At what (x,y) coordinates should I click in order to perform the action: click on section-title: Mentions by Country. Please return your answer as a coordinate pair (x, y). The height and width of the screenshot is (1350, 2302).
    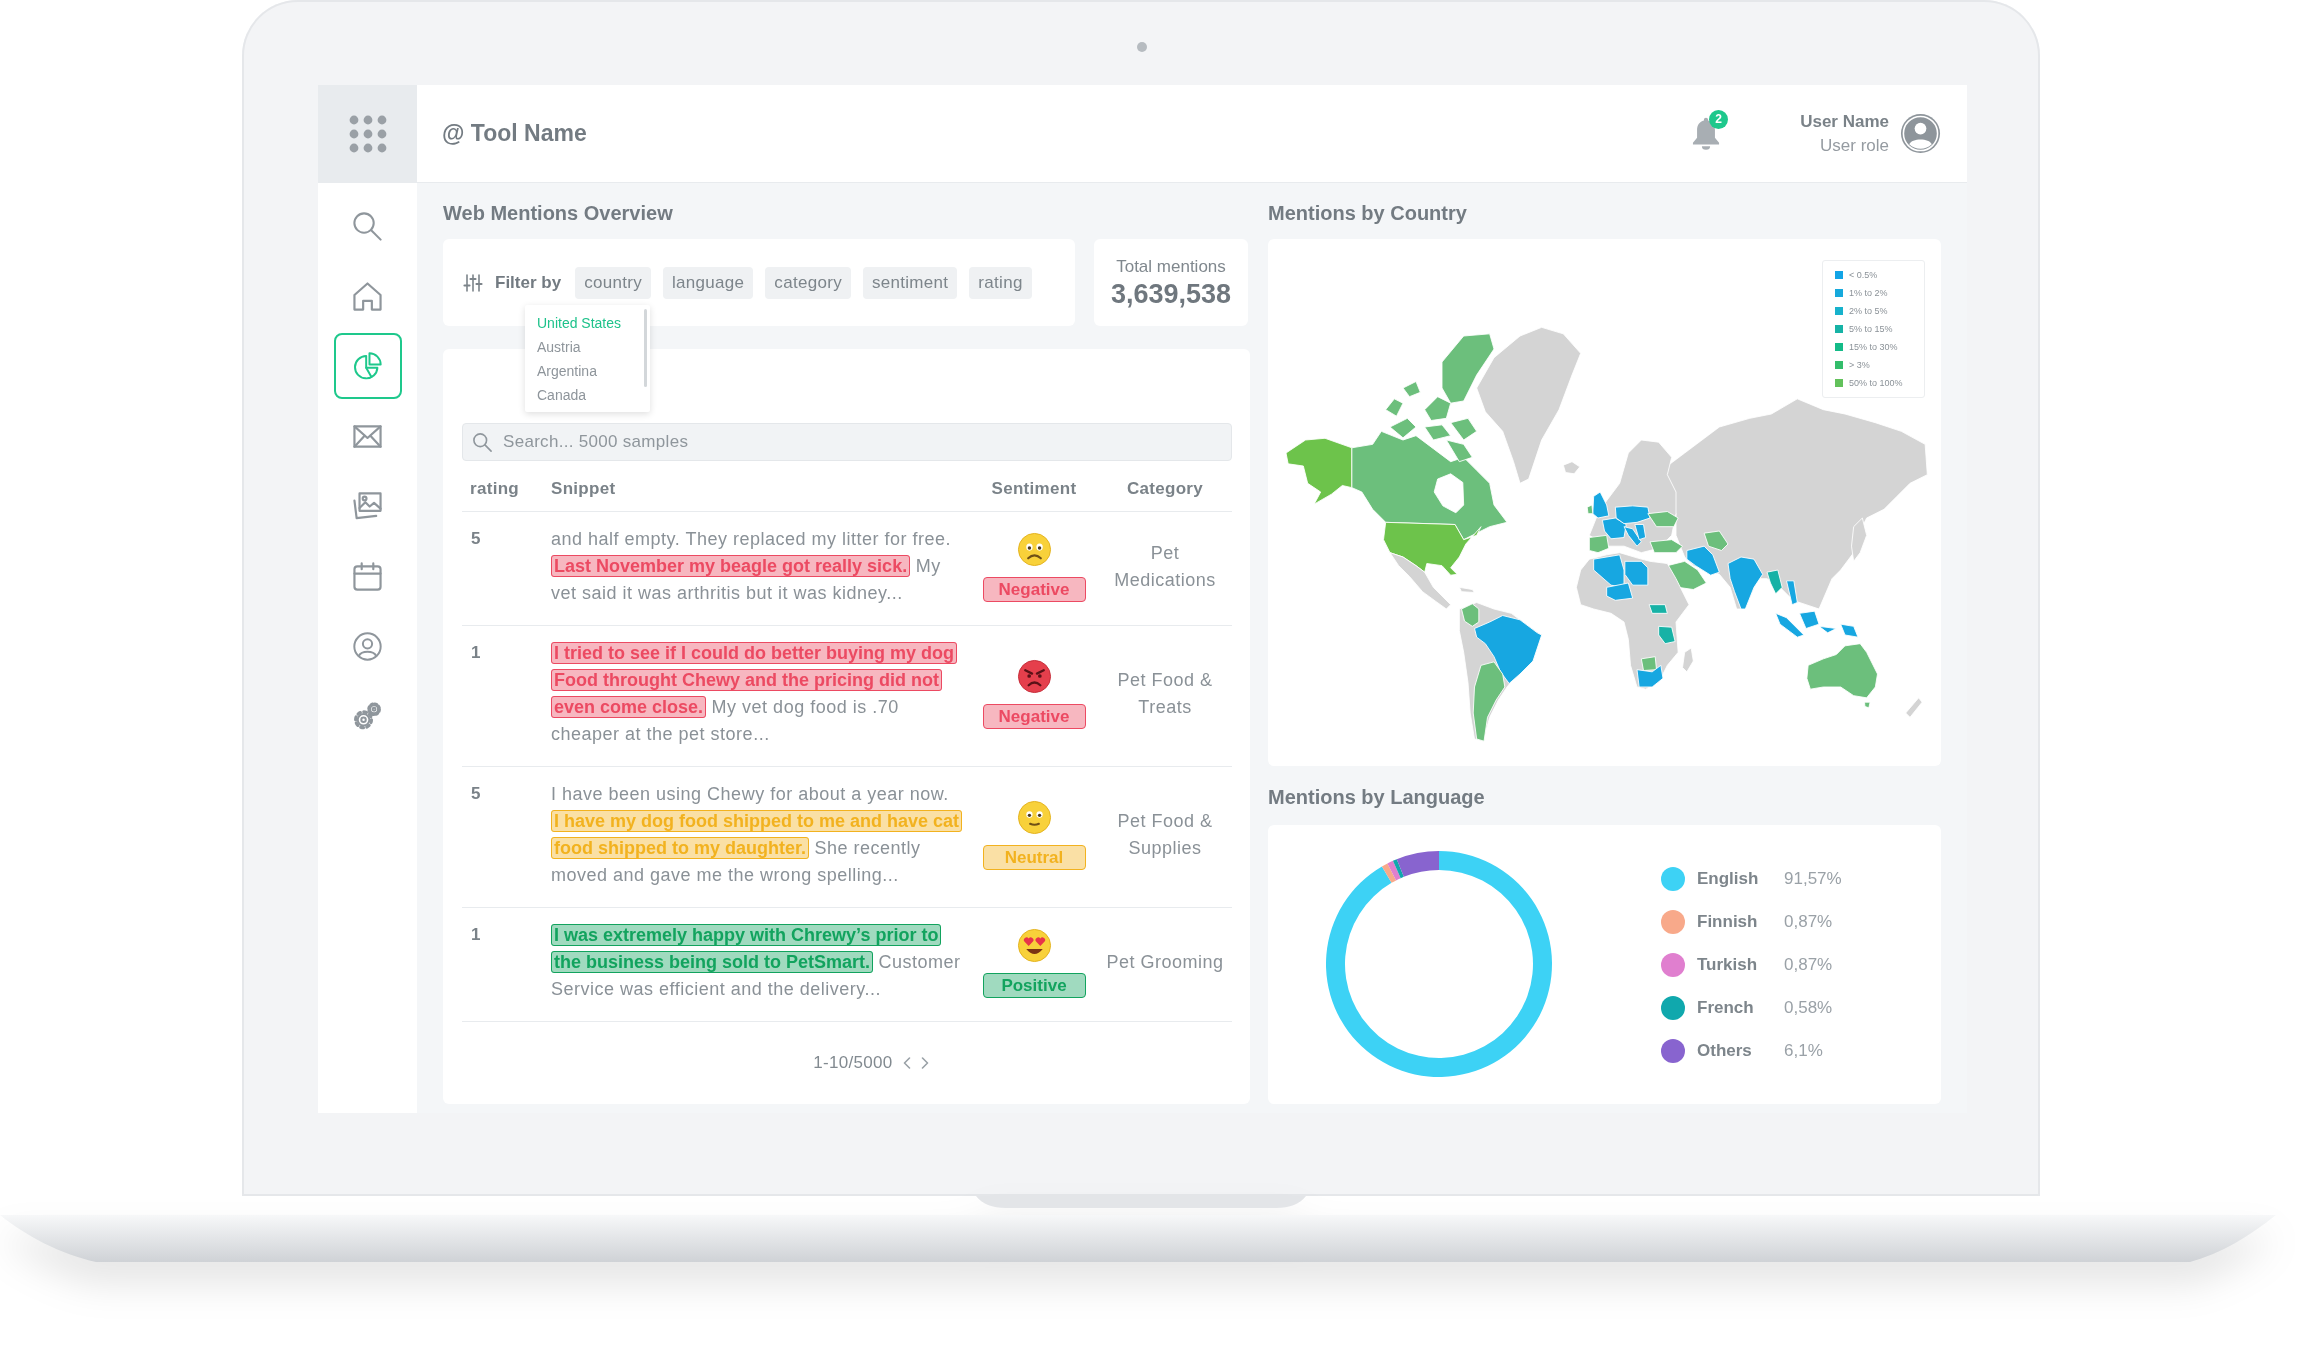
    Looking at the image, I should click on (1368, 213).